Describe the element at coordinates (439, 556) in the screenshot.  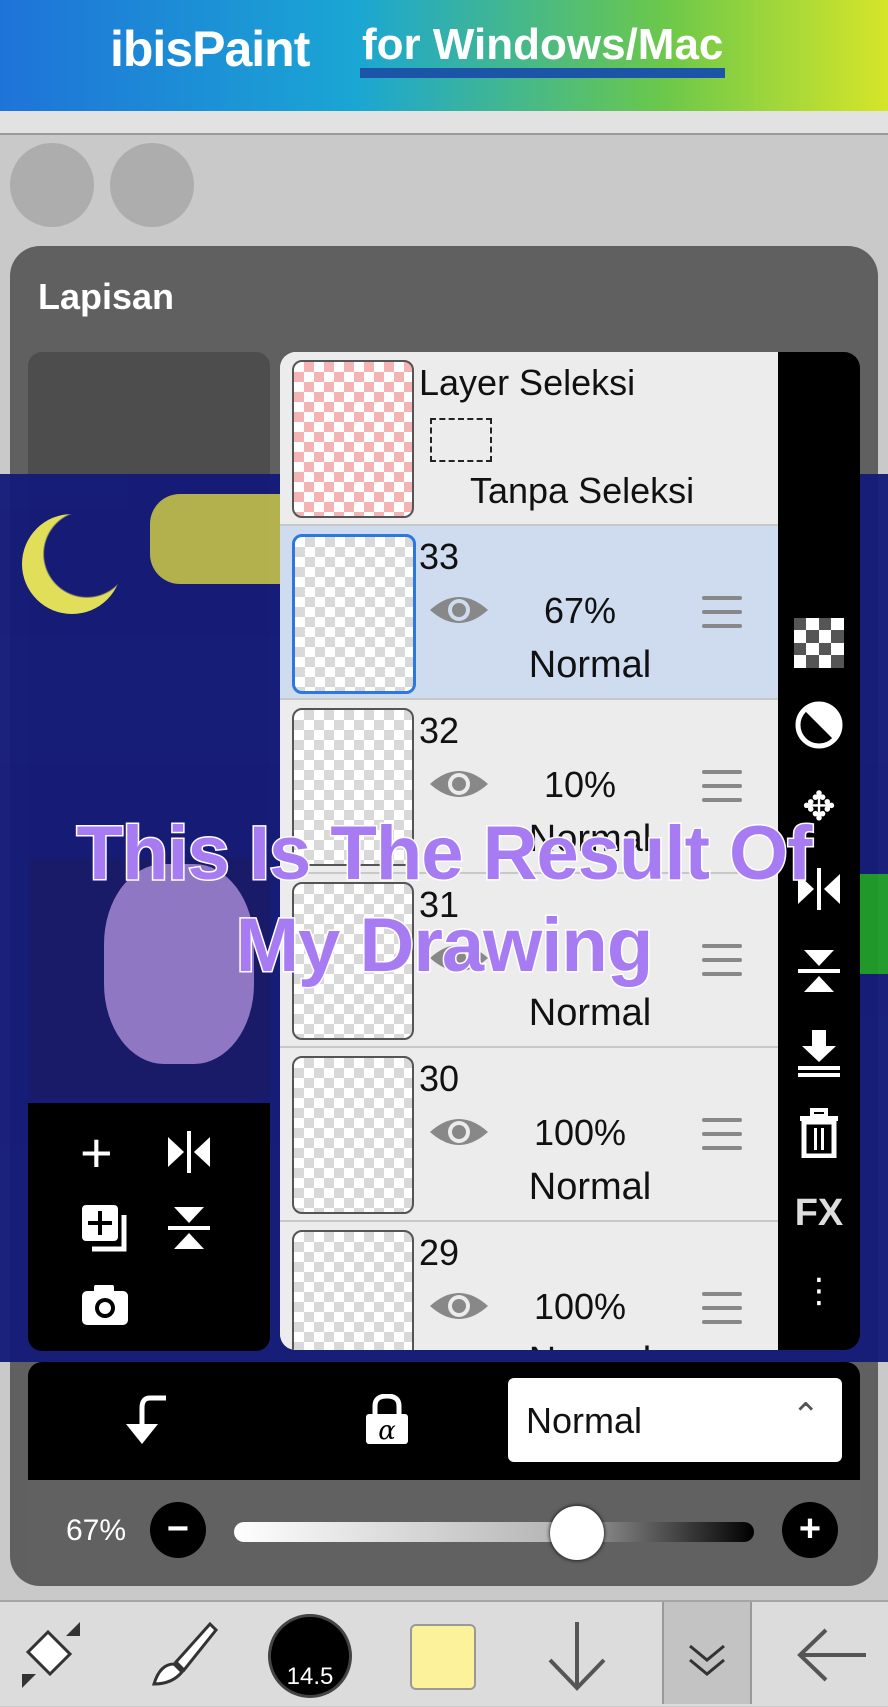
I see `layer-number: 33` at that location.